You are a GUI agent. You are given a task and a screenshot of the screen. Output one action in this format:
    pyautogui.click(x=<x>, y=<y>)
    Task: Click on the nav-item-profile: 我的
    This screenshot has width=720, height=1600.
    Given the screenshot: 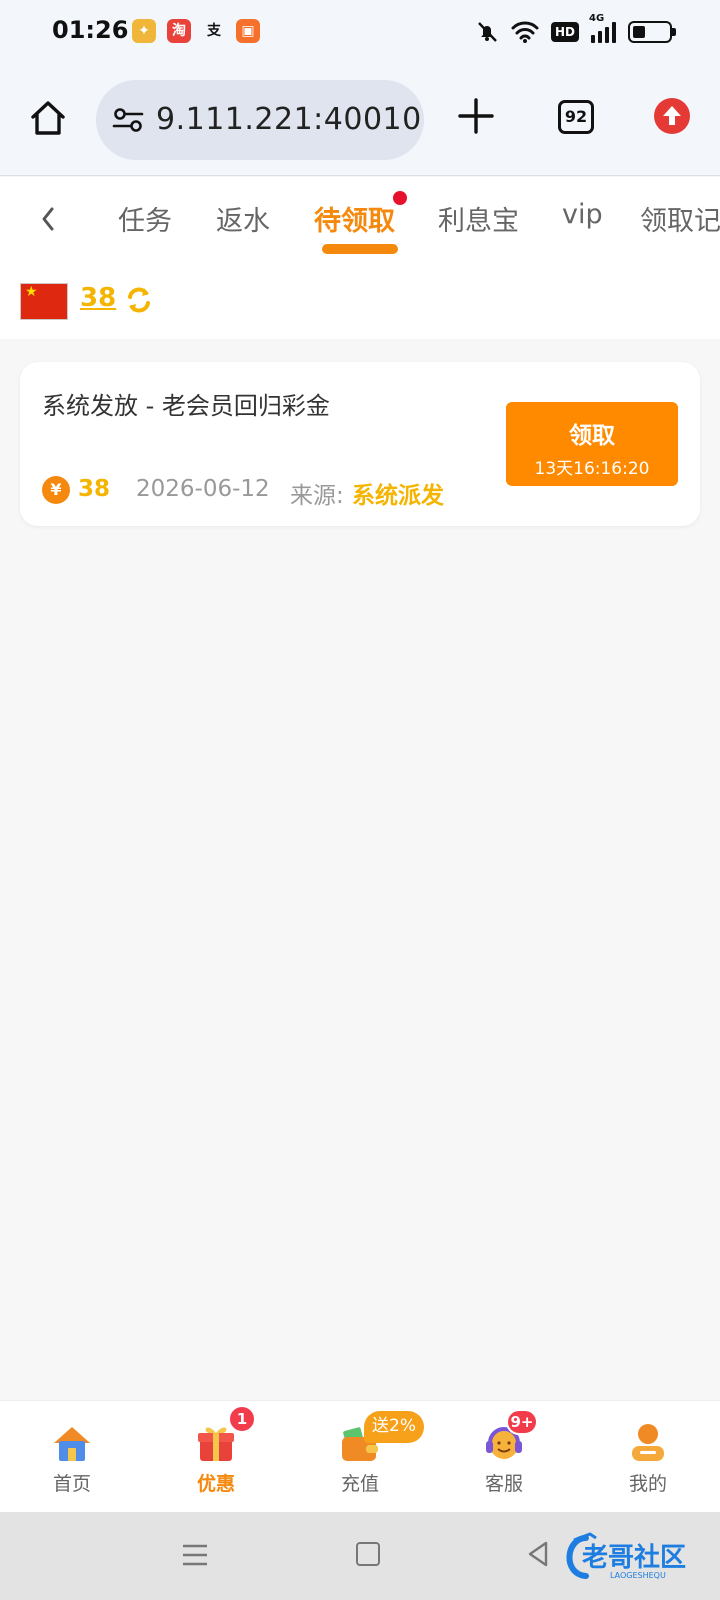 What is the action you would take?
    pyautogui.click(x=648, y=1457)
    